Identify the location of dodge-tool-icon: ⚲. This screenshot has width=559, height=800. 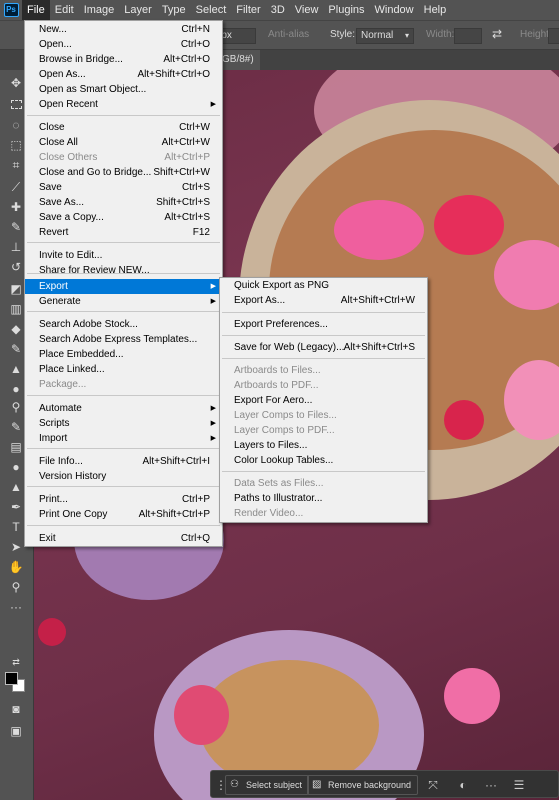
(16, 407).